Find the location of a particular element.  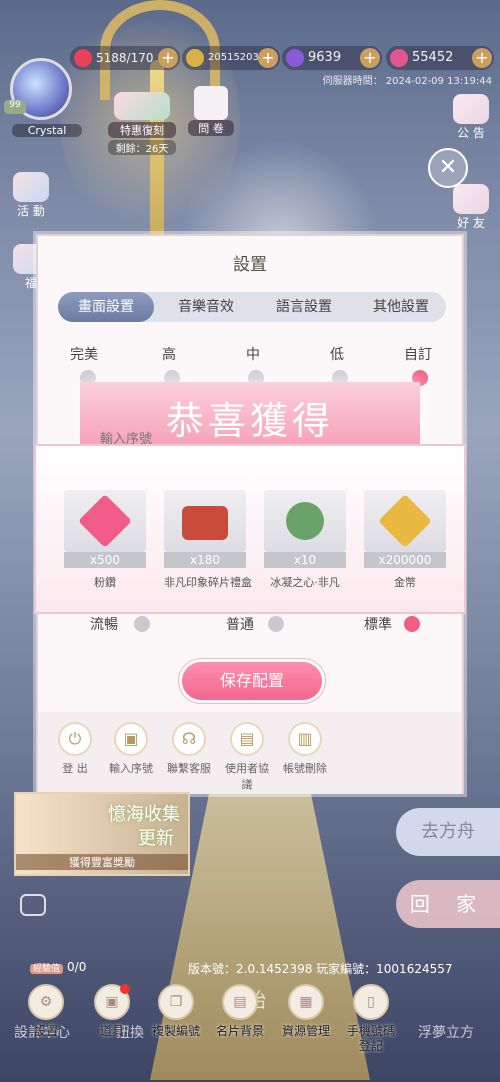

sidebar-label: 公 告 is located at coordinates (471, 133).